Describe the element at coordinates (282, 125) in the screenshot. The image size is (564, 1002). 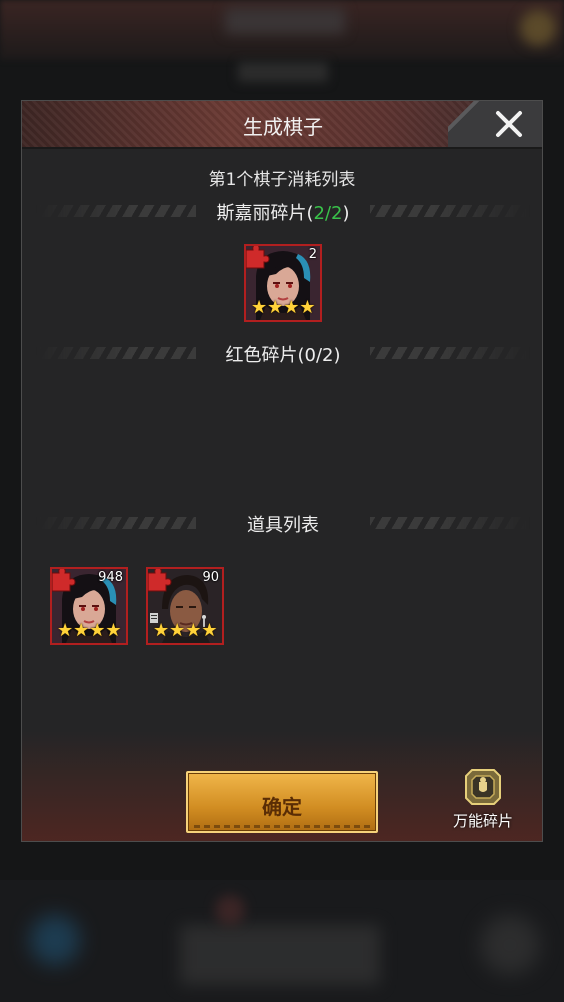
I see `dialog-title-bar: 生成棋子` at that location.